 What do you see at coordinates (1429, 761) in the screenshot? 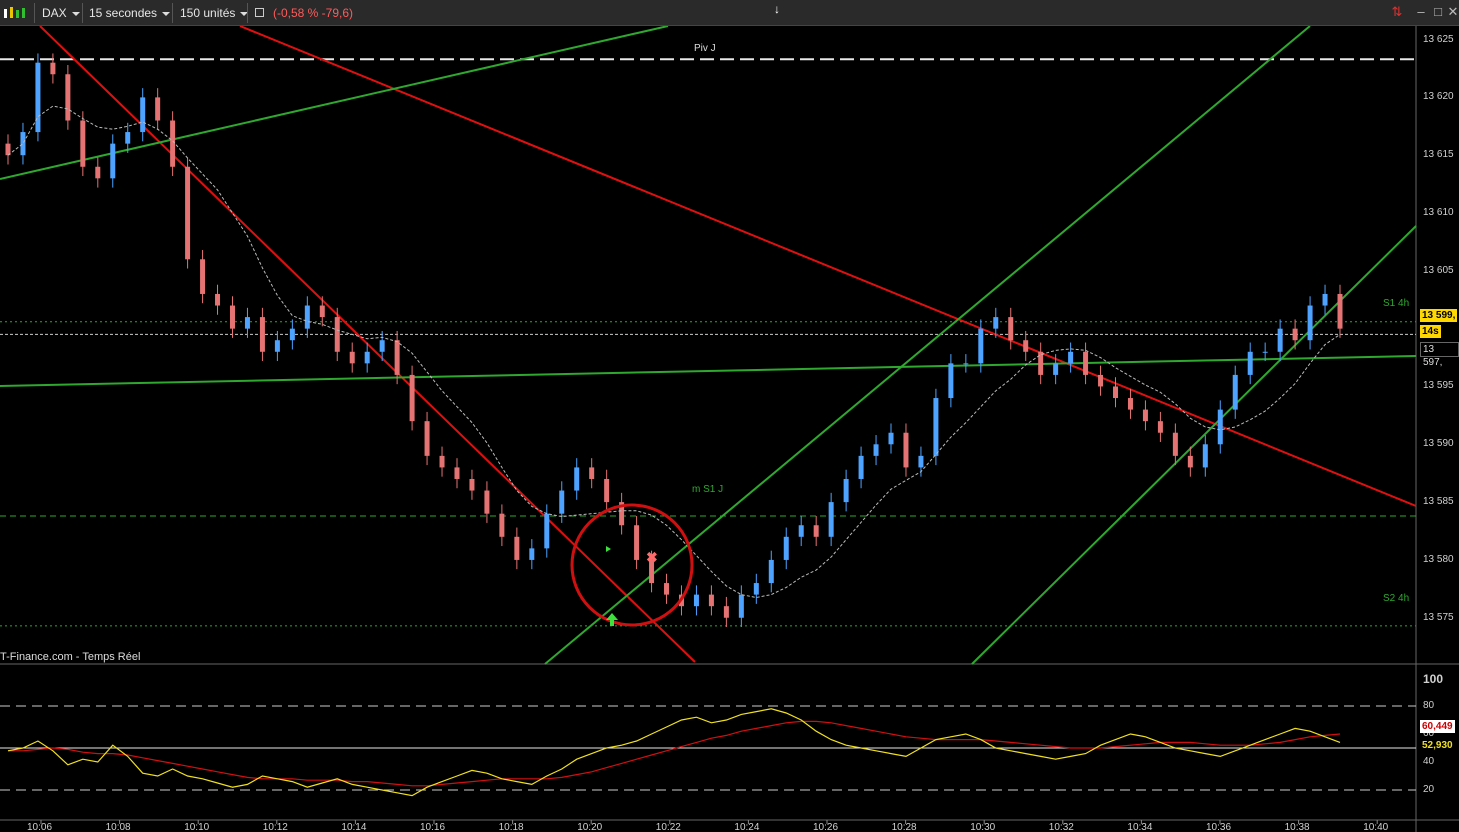
I see `indicator-tick: 40` at bounding box center [1429, 761].